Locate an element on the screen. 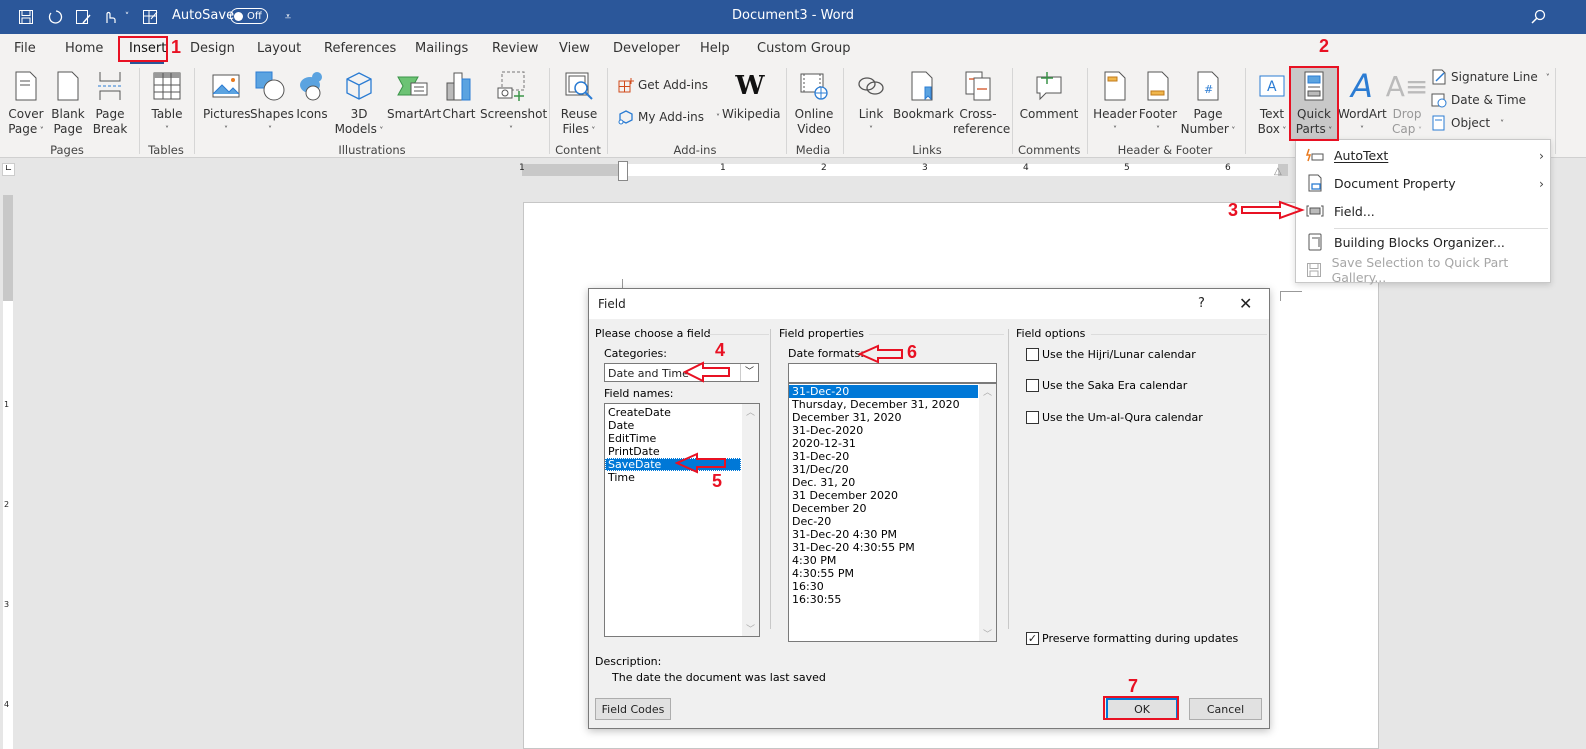  link-button: Link ˅ is located at coordinates (871, 102).